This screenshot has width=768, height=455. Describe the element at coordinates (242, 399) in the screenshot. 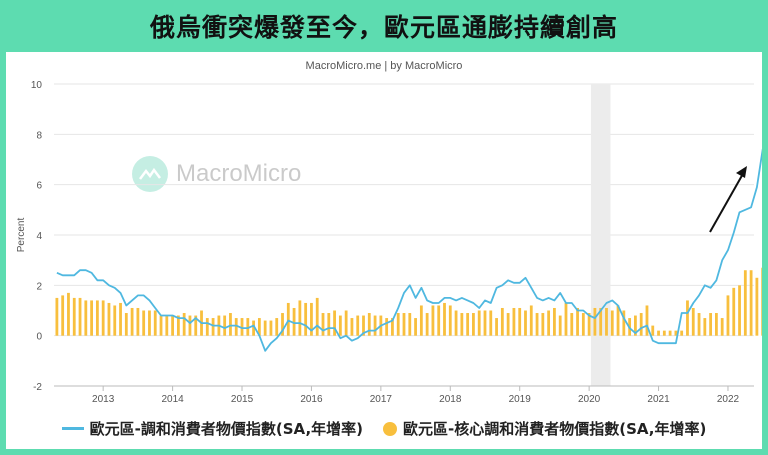

I see `x-tick-label: 2015` at that location.